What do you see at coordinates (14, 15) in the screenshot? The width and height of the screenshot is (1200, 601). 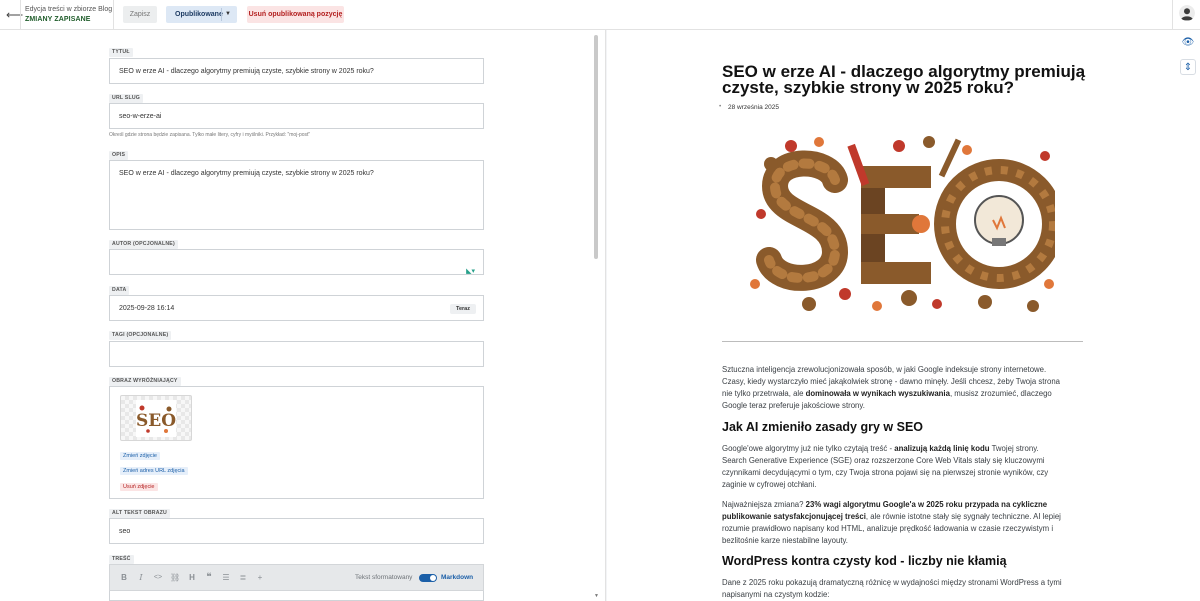 I see `back-arrow-icon: ⟵` at bounding box center [14, 15].